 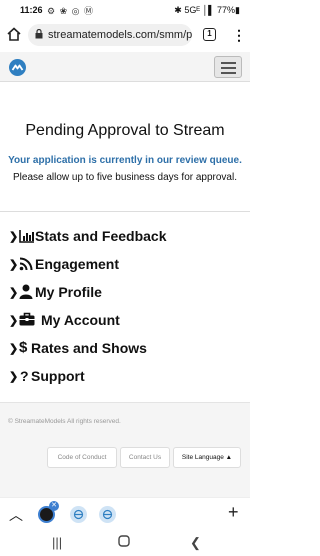 I want to click on menu-item-rates: ❯ $ Rates and Shows, so click(x=125, y=352).